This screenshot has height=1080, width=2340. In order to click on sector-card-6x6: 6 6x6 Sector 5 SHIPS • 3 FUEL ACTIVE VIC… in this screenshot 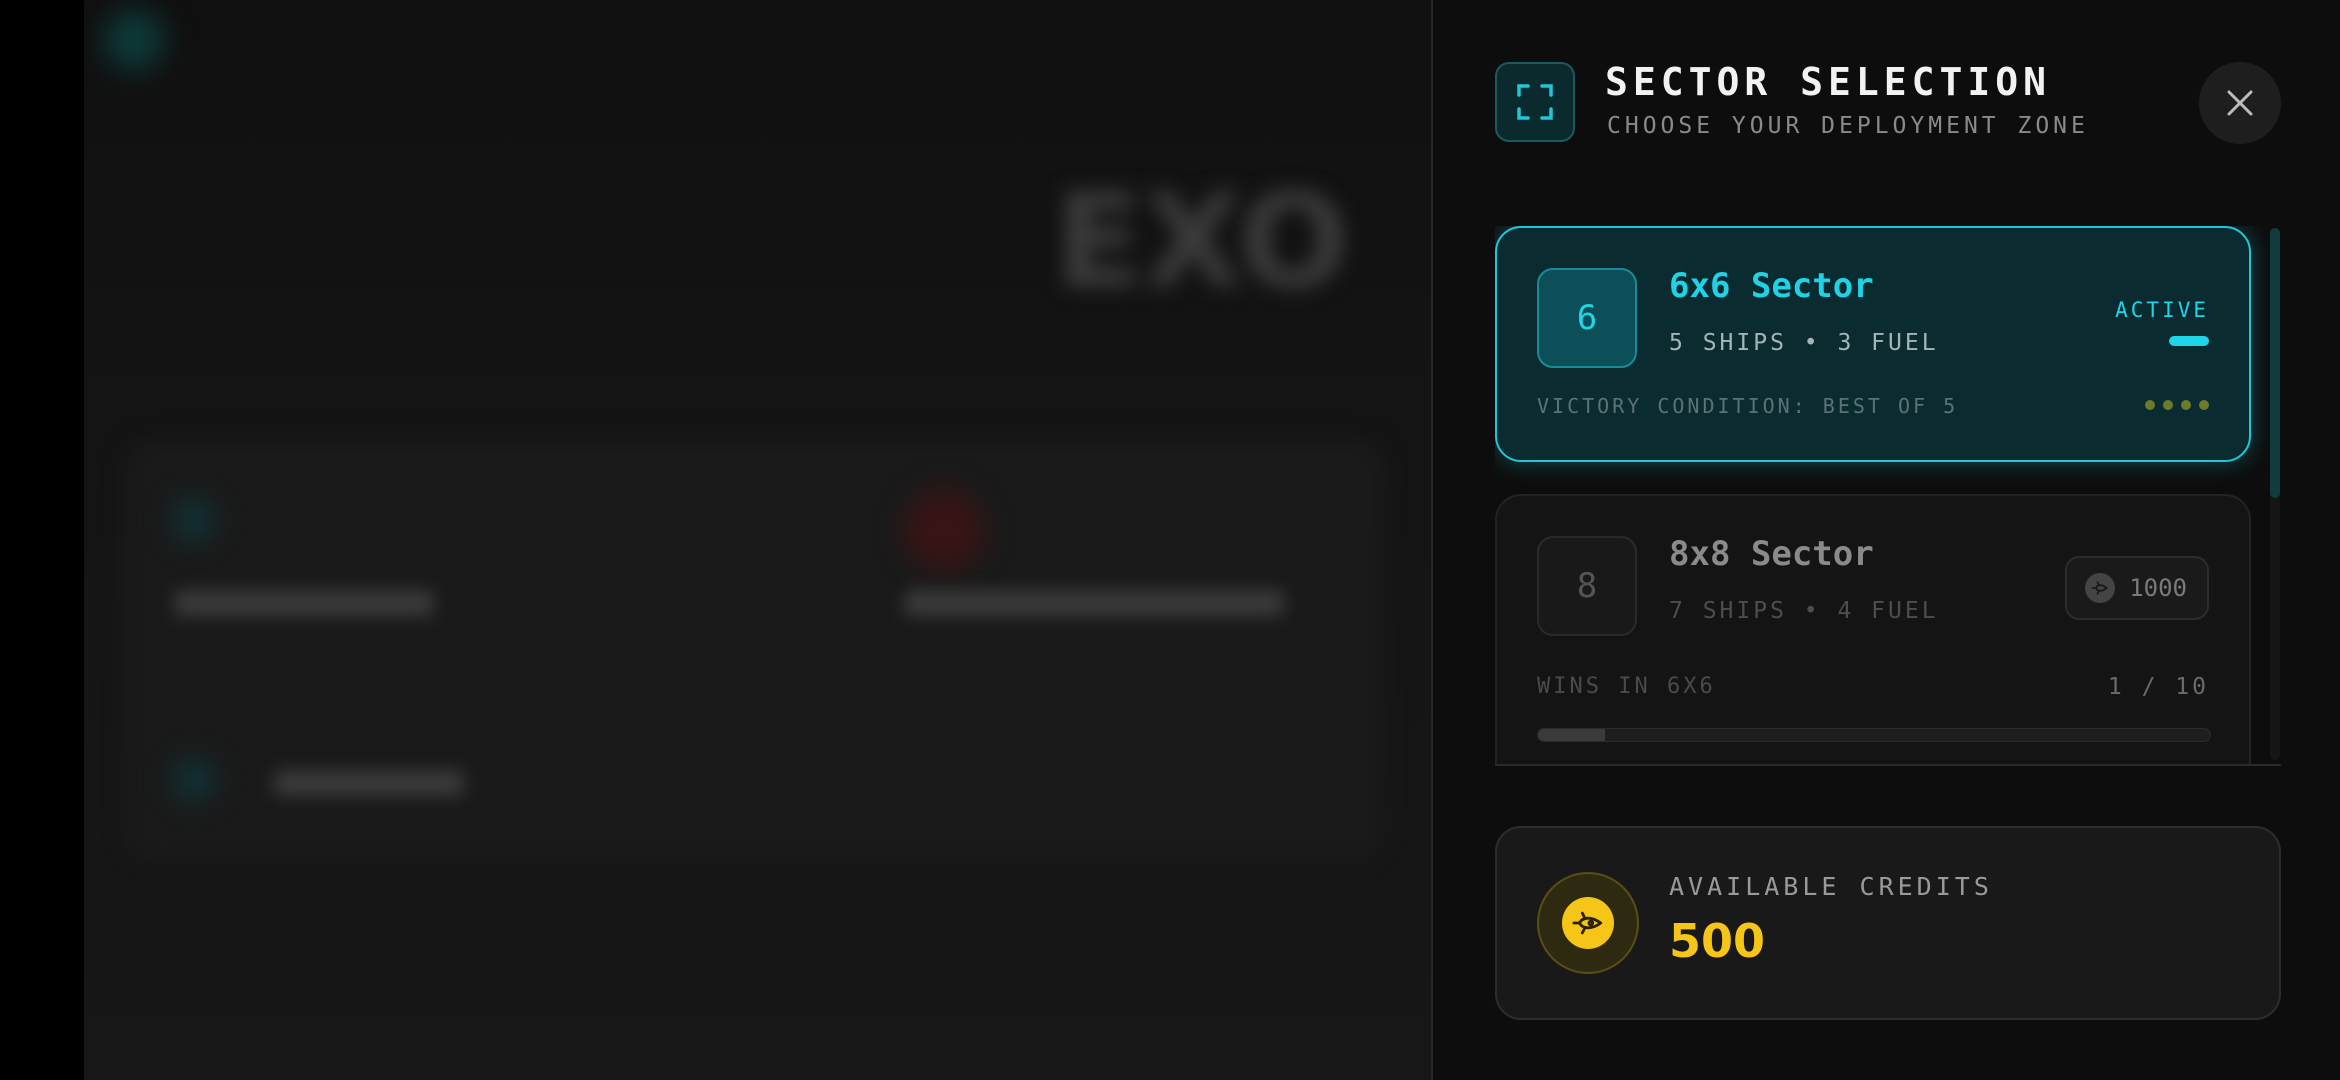, I will do `click(1873, 344)`.